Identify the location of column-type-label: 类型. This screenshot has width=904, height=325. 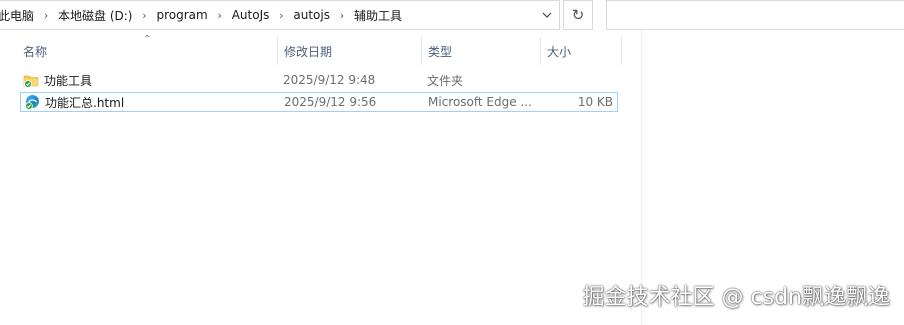
(440, 51).